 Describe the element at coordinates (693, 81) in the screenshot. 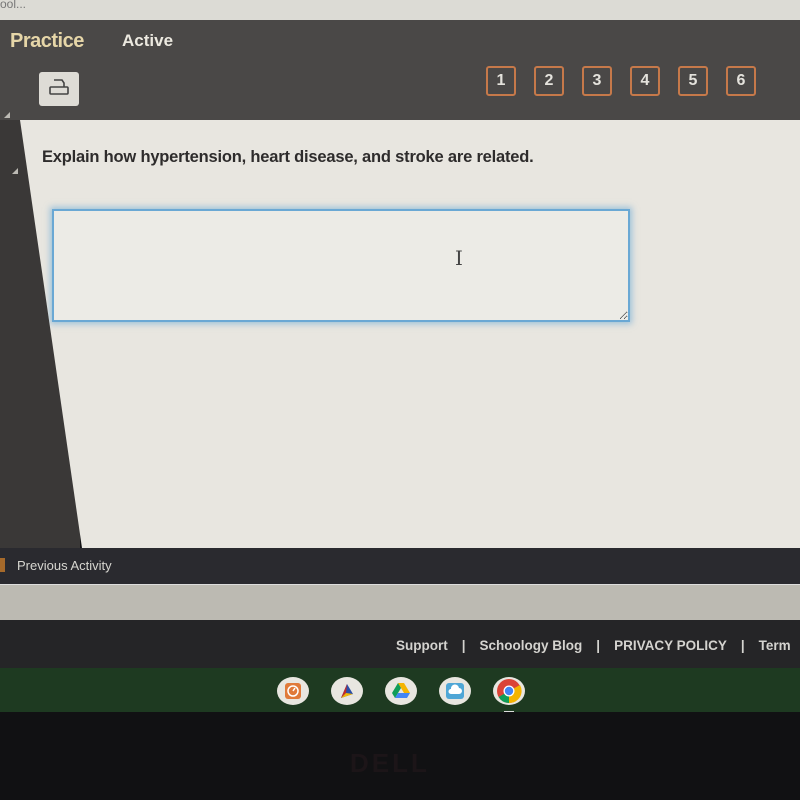

I see `question-nav-5: 5` at that location.